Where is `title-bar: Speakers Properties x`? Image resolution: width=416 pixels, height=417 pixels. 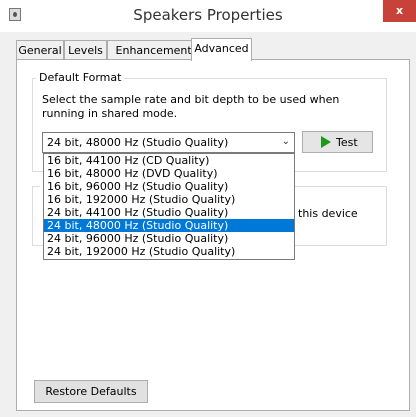 title-bar: Speakers Properties x is located at coordinates (208, 16).